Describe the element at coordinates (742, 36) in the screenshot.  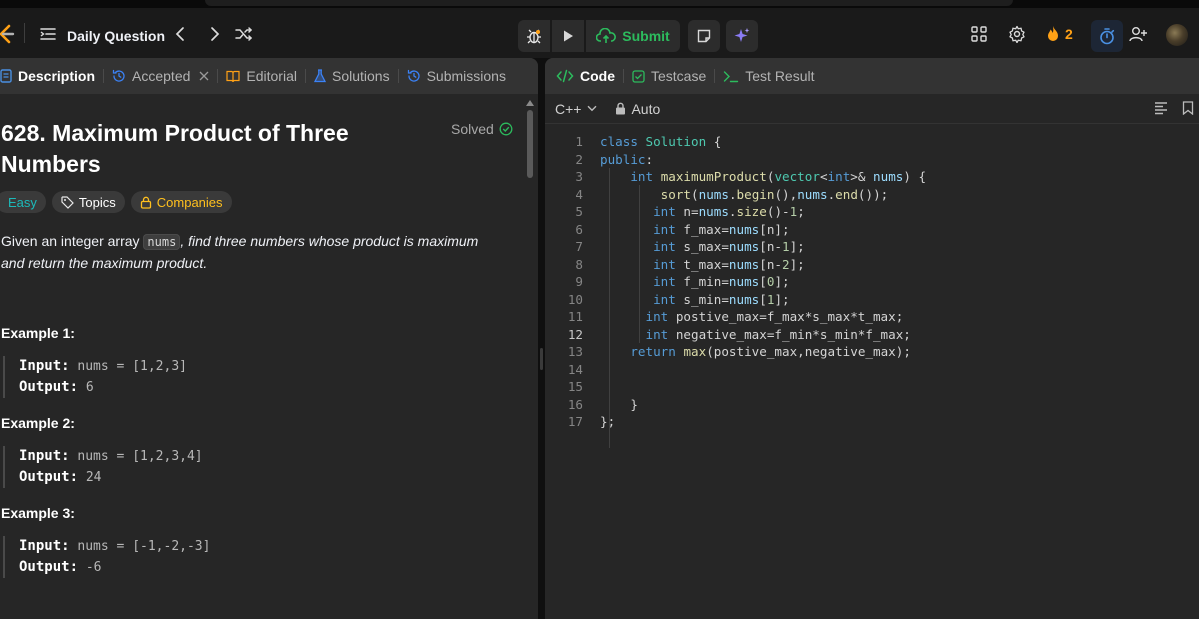
I see `ai-assist-button` at that location.